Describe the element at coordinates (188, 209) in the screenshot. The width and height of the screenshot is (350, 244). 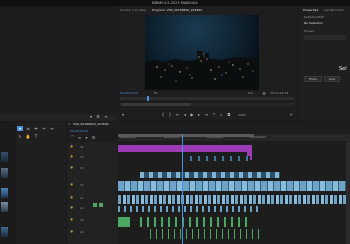
I see `audio-clips-a2` at that location.